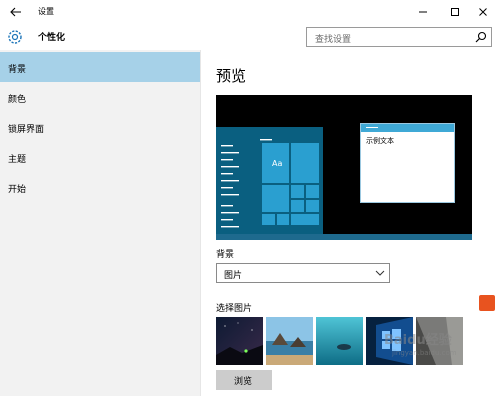 This screenshot has width=500, height=396. What do you see at coordinates (344, 237) in the screenshot?
I see `preview-taskbar` at bounding box center [344, 237].